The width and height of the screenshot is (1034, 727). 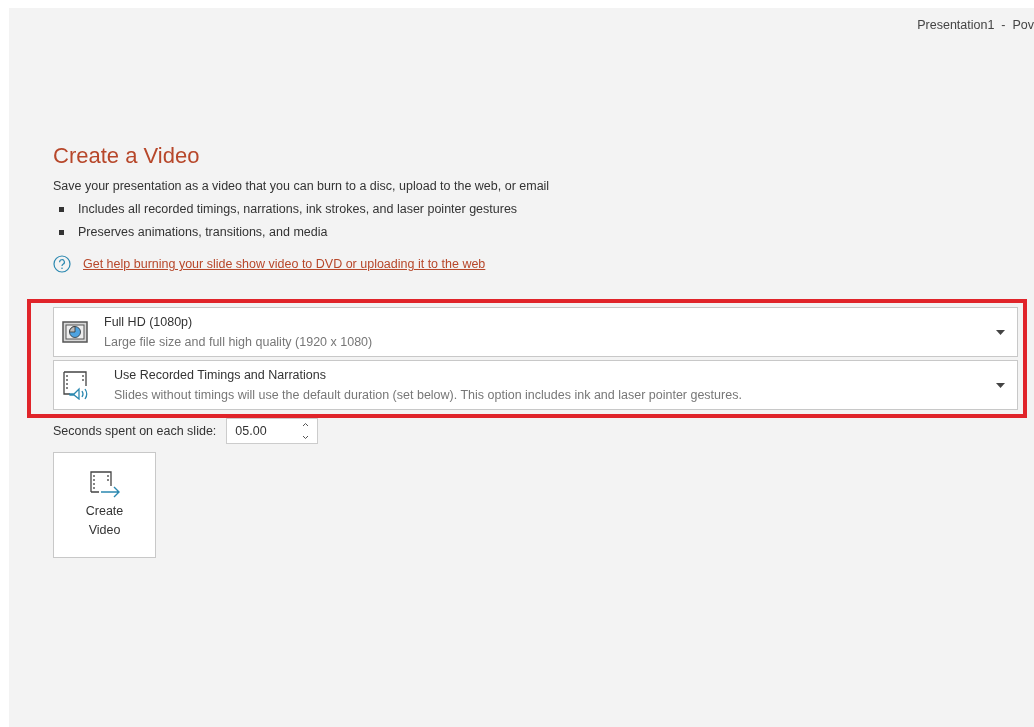 What do you see at coordinates (272, 431) in the screenshot?
I see `seconds-spinner: 05.00` at bounding box center [272, 431].